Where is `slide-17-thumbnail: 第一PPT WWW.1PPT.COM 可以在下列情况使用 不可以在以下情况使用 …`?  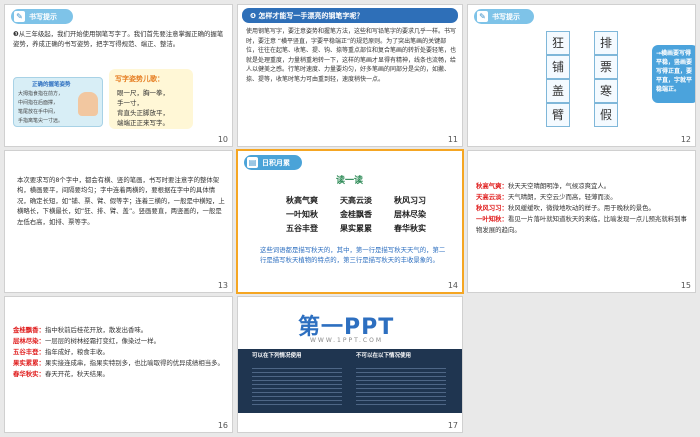
slide-17-thumbnail: 第一PPT WWW.1PPT.COM 可以在下列情况使用 不可以在以下情况使用 … is located at coordinates (350, 364).